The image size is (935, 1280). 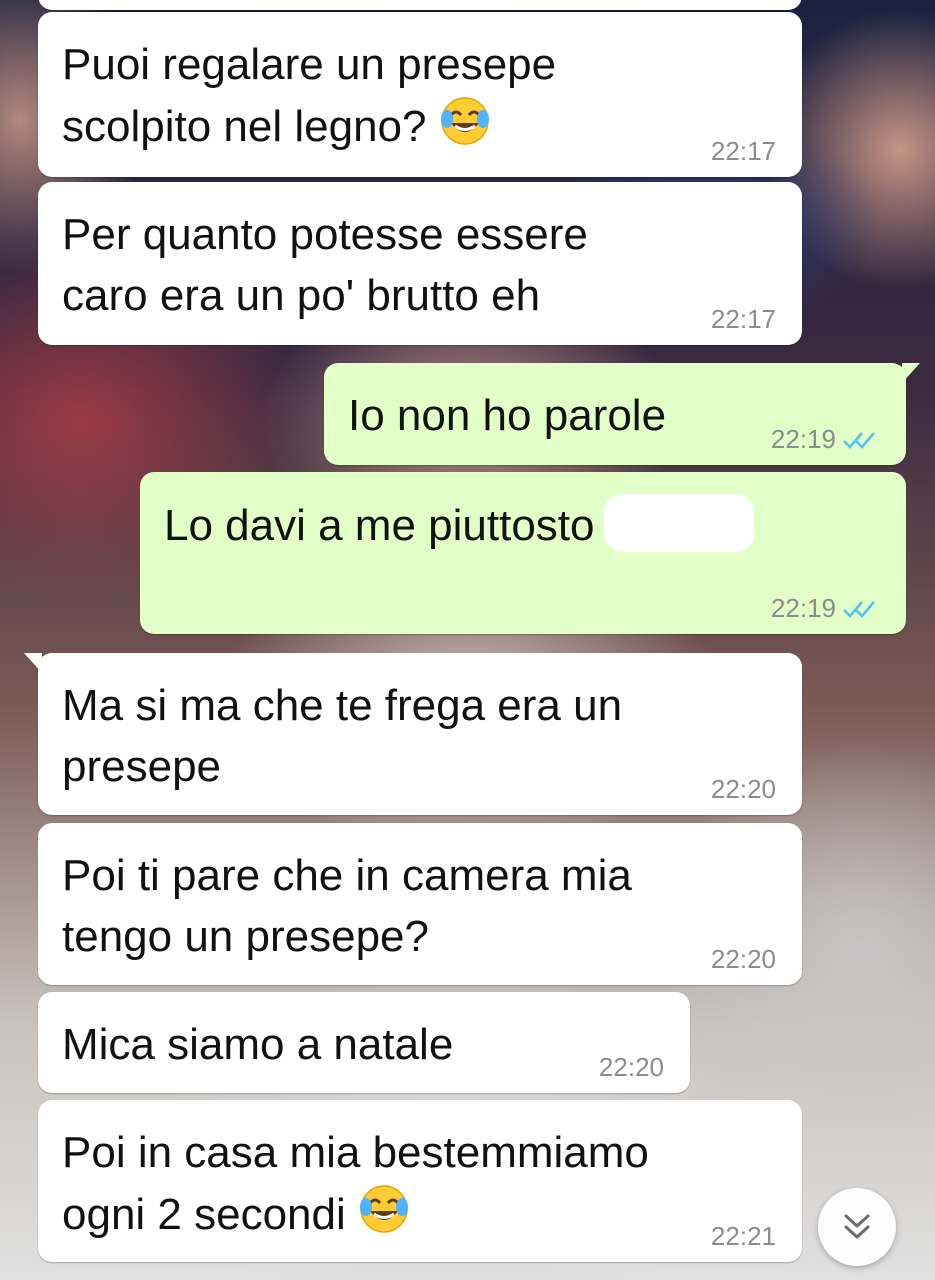 What do you see at coordinates (342, 736) in the screenshot?
I see `message-text: Ma si ma che te frega era un presepe` at bounding box center [342, 736].